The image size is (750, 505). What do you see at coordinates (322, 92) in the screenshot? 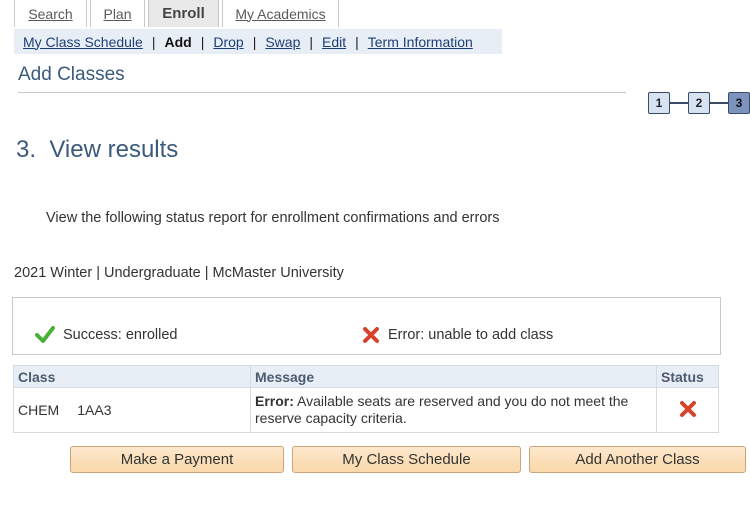
I see `title-divider` at bounding box center [322, 92].